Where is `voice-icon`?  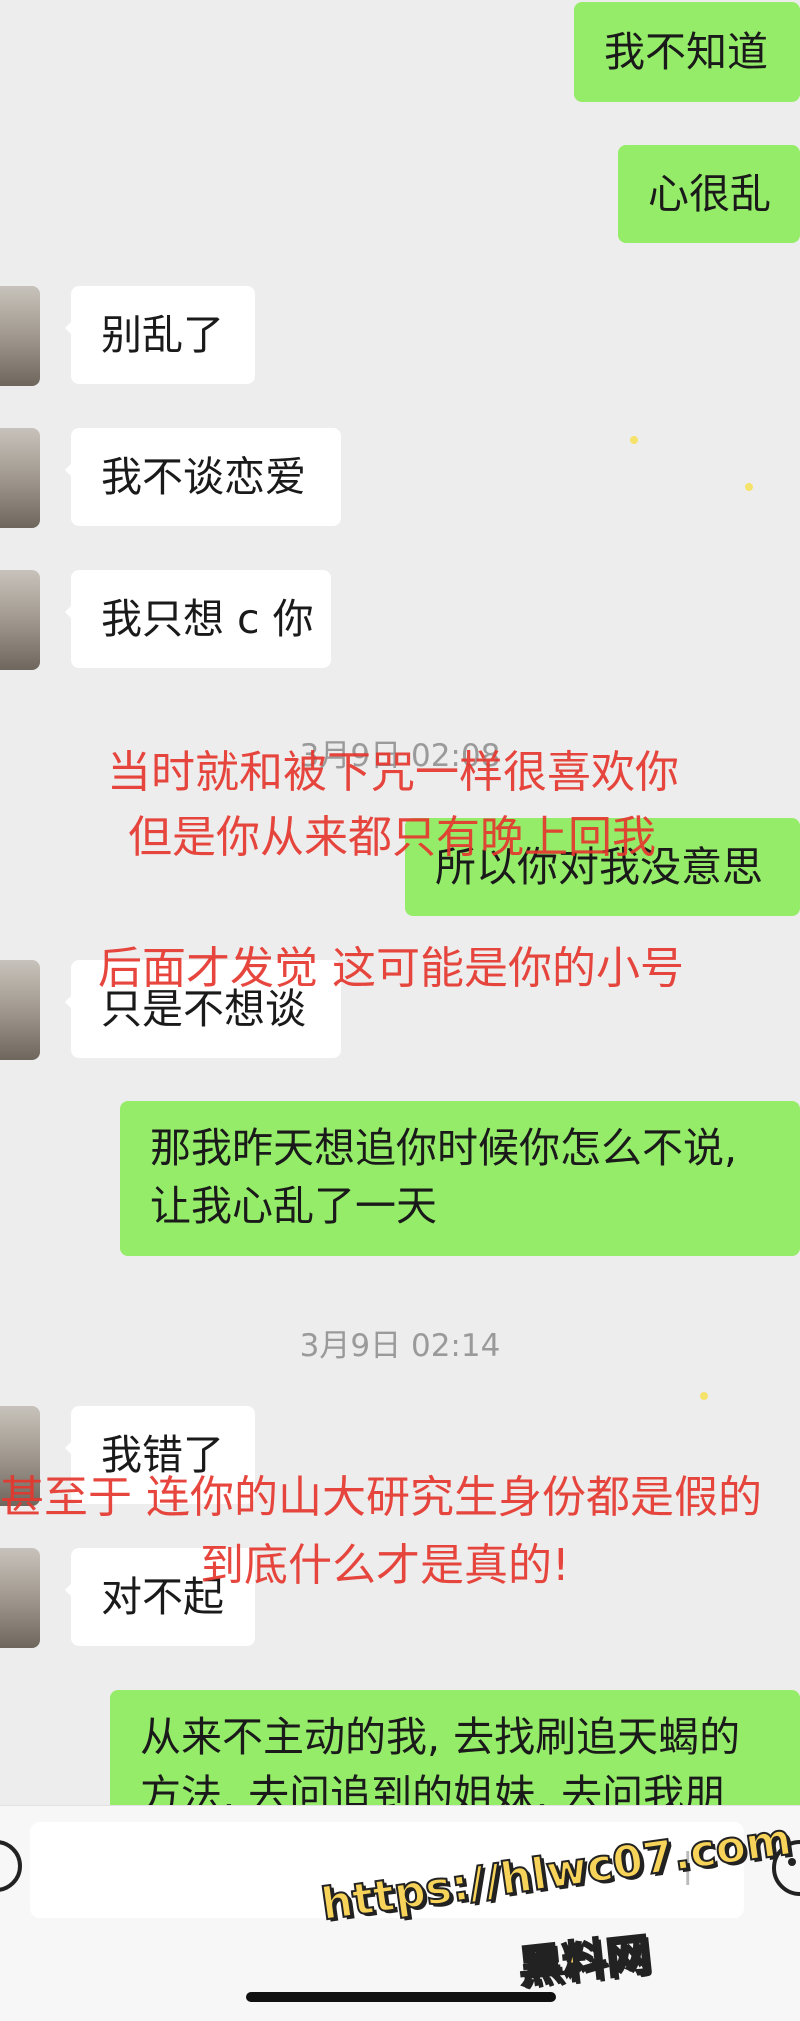
voice-icon is located at coordinates (11, 1866).